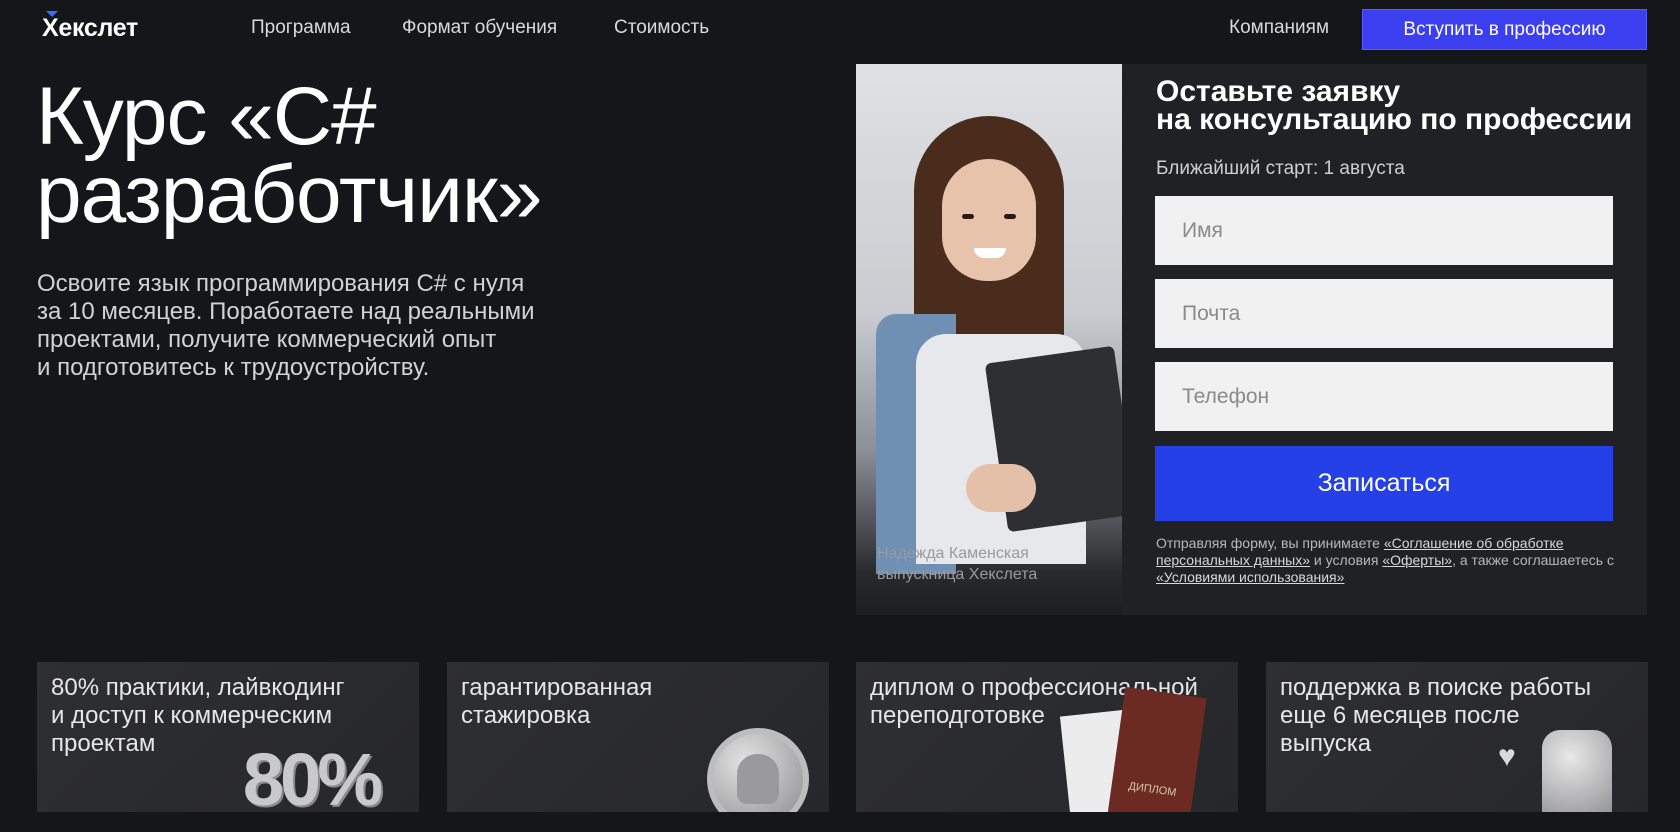 The height and width of the screenshot is (832, 1680). I want to click on feature-card-line: гарантированная, so click(557, 687).